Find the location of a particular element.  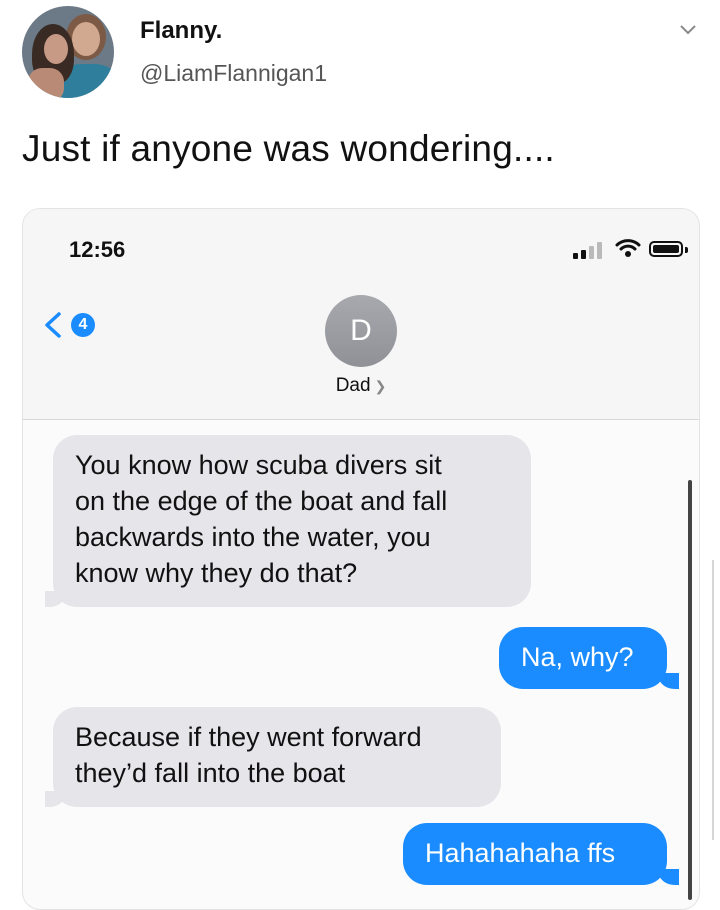

contact-name-button: Dad ❯ is located at coordinates (361, 386).